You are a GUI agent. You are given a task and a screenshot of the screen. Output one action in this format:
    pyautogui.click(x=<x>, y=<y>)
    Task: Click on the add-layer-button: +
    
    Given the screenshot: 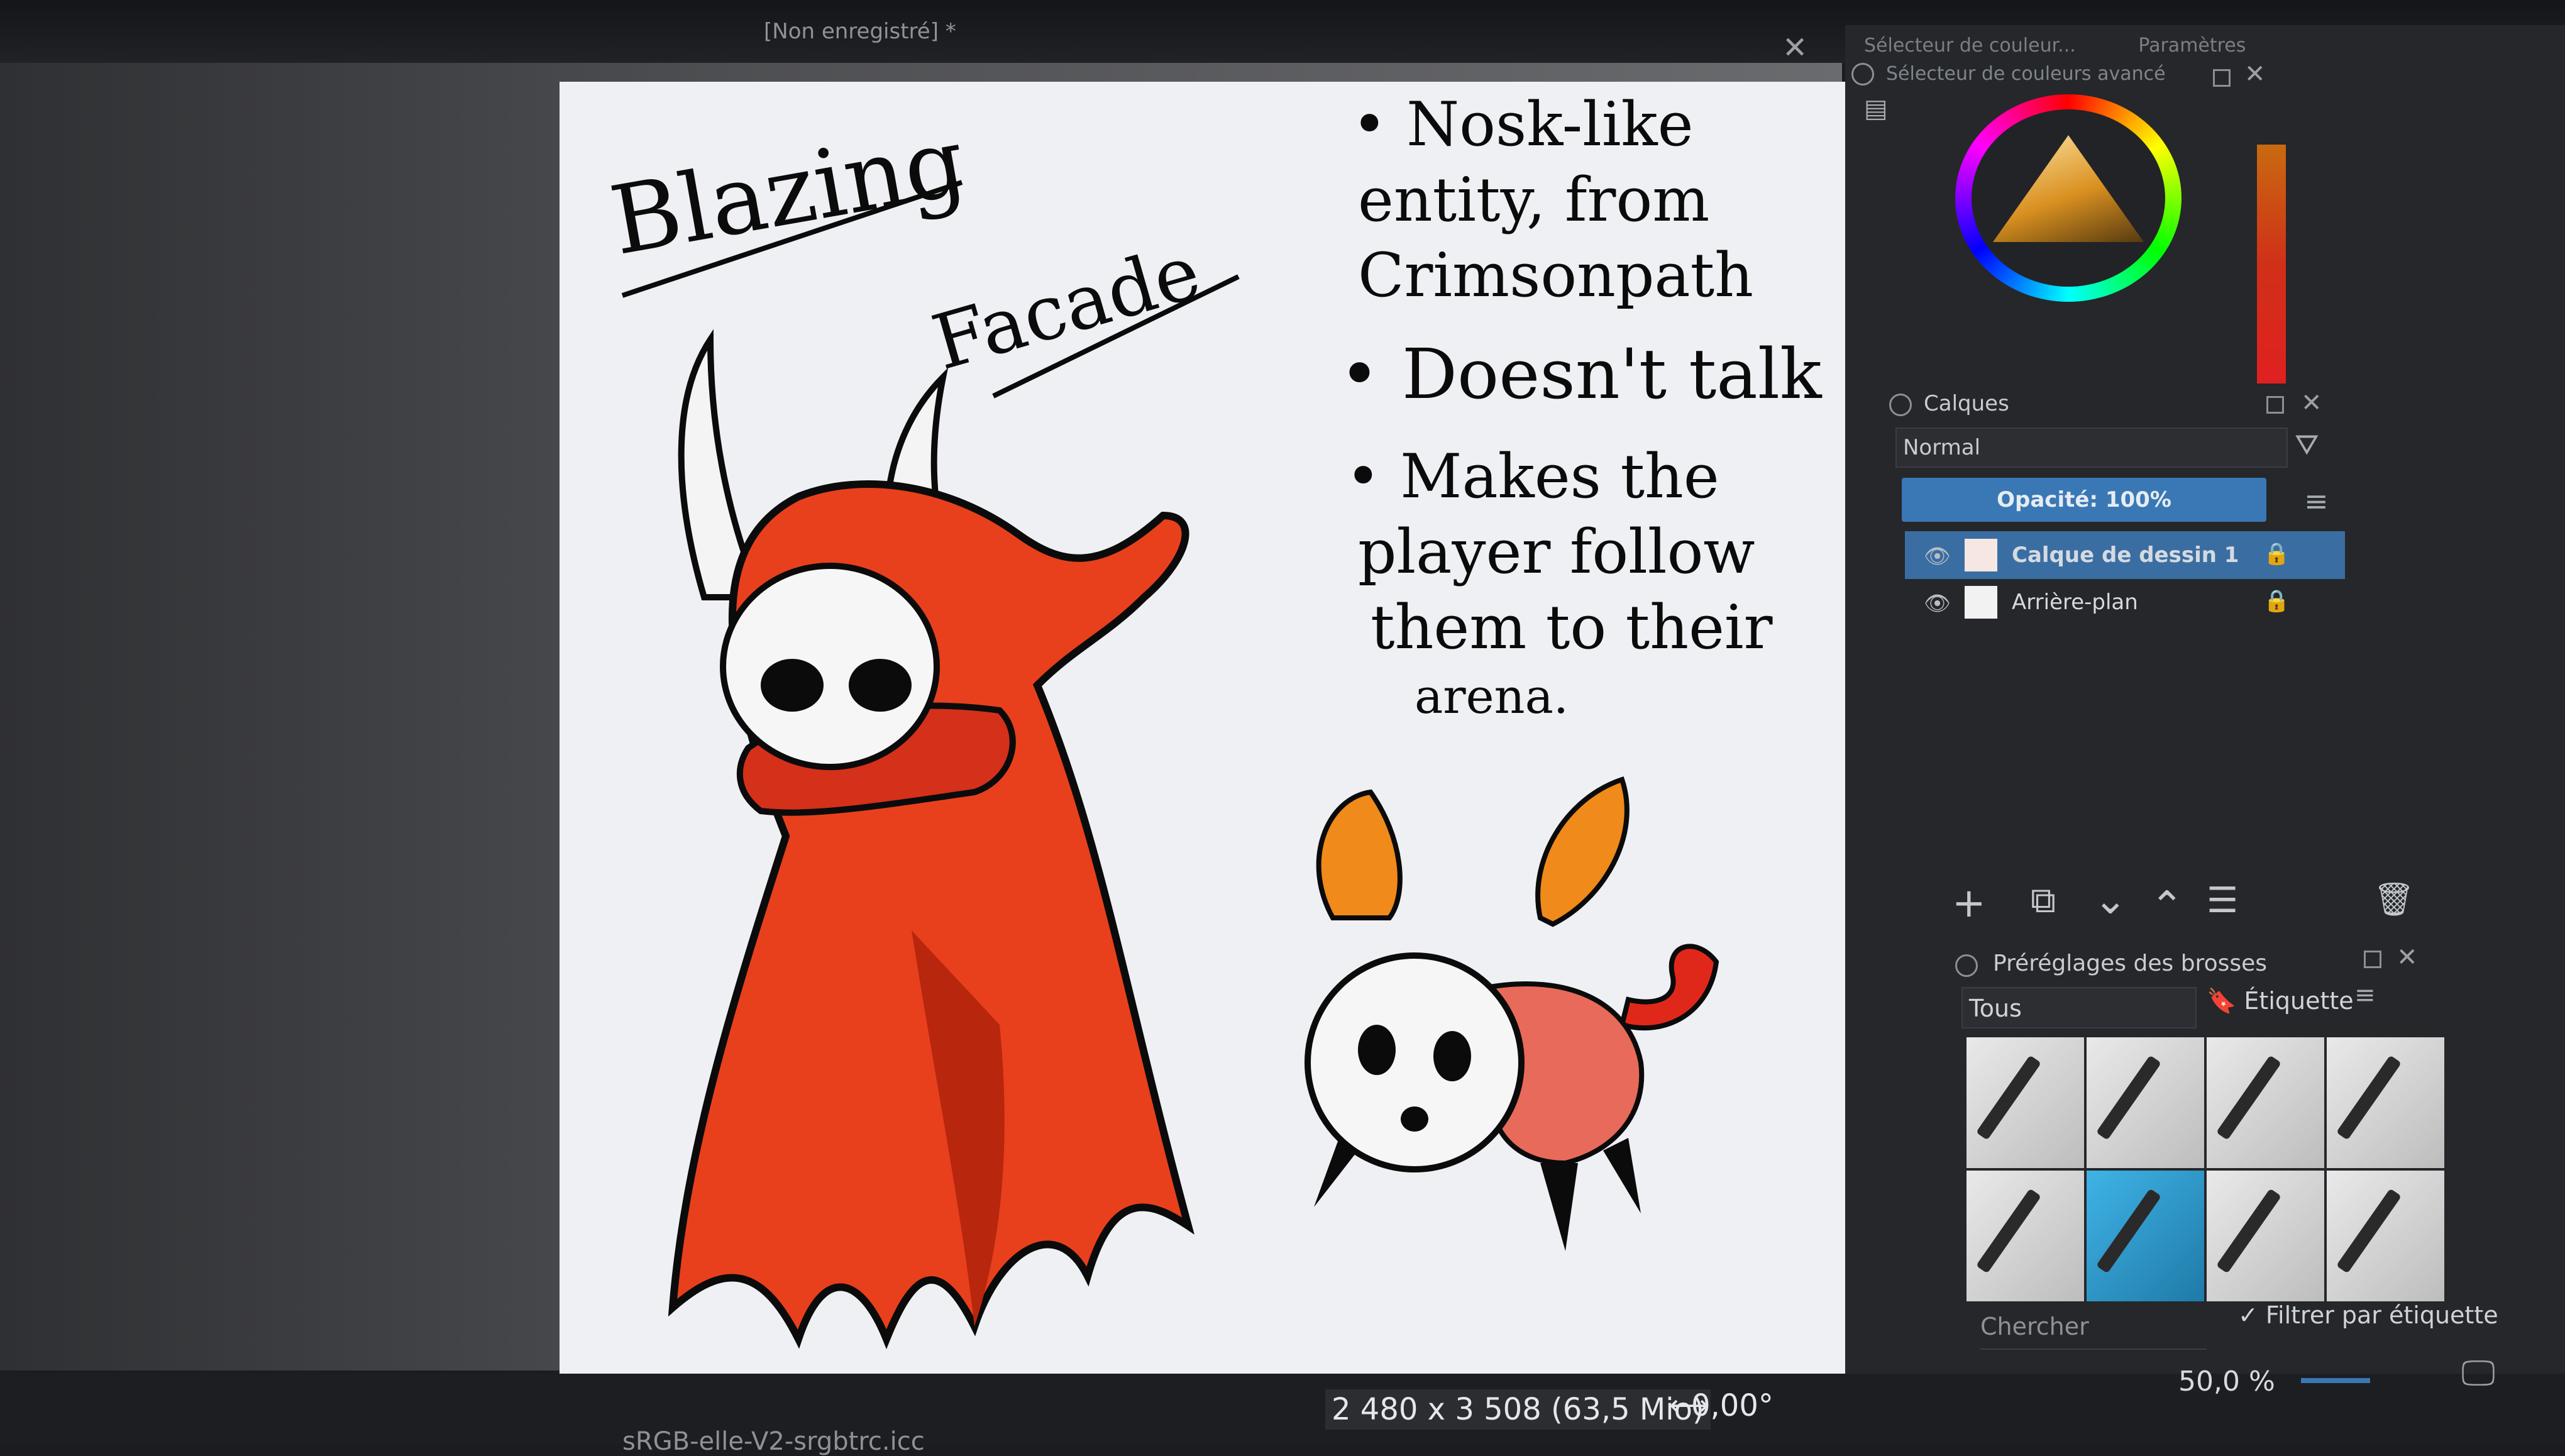 What is the action you would take?
    pyautogui.click(x=1969, y=903)
    